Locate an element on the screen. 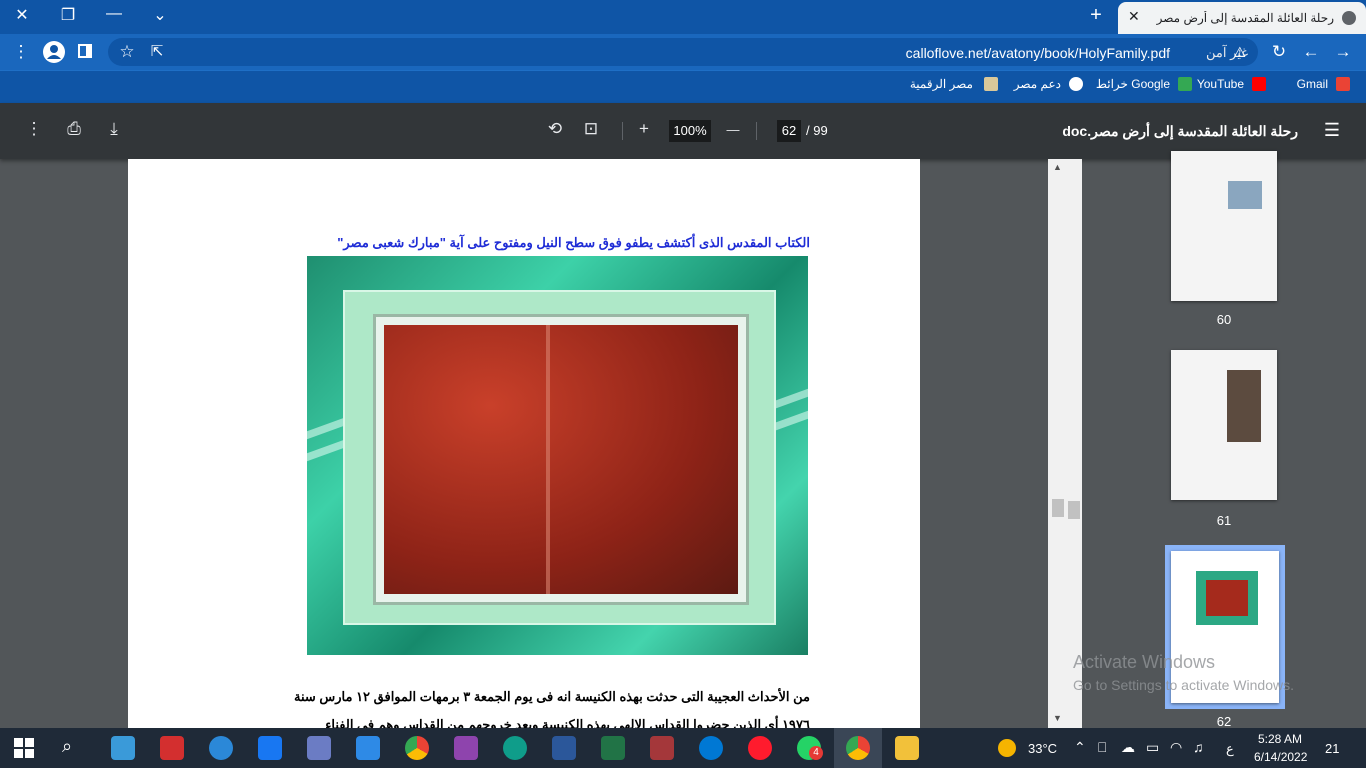 The image size is (1366, 768). share-icon: ⇱ is located at coordinates (157, 51).